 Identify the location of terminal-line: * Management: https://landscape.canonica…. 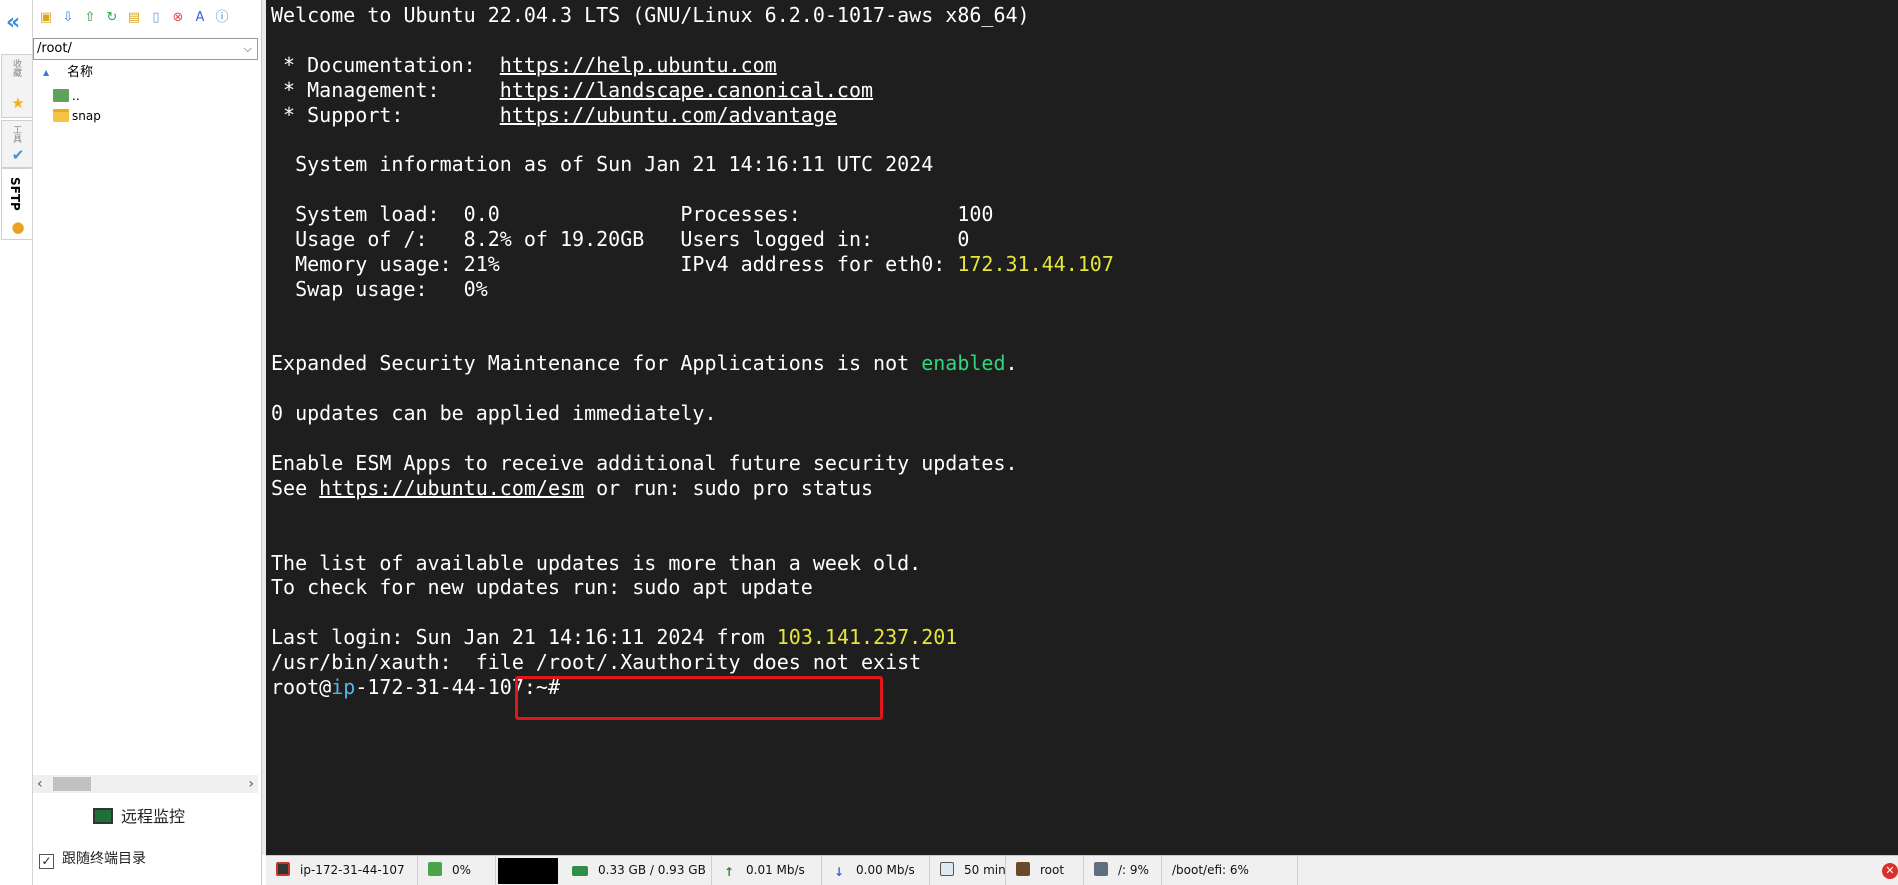
(692, 90).